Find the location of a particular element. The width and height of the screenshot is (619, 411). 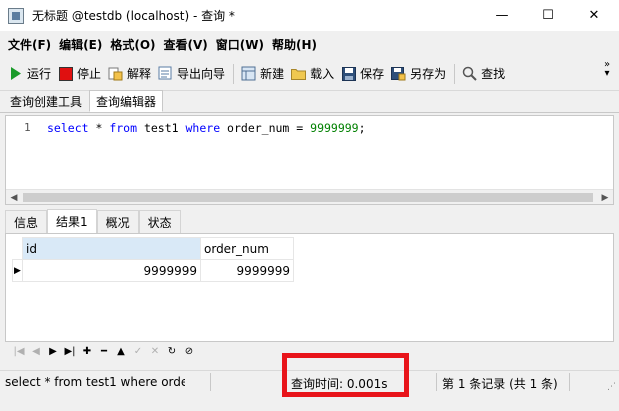

sql-number: 9999999 is located at coordinates (334, 128).